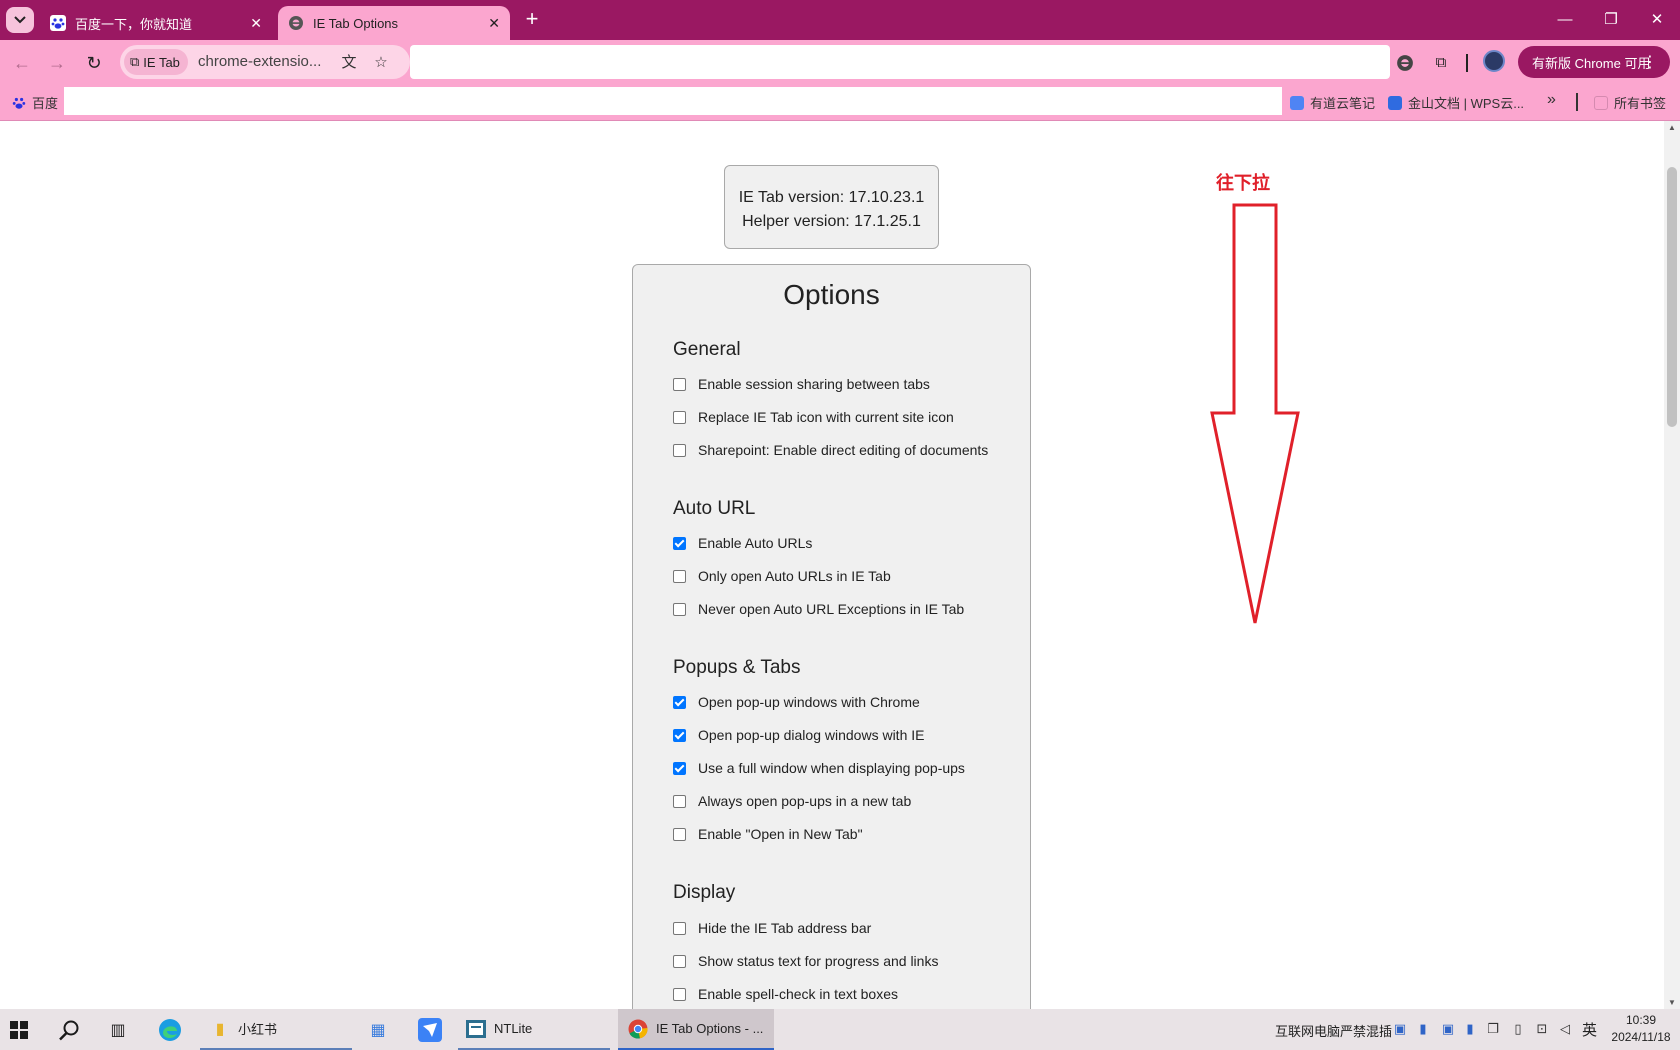 The height and width of the screenshot is (1050, 1680). What do you see at coordinates (1542, 1029) in the screenshot?
I see `network-icon: ⊡` at bounding box center [1542, 1029].